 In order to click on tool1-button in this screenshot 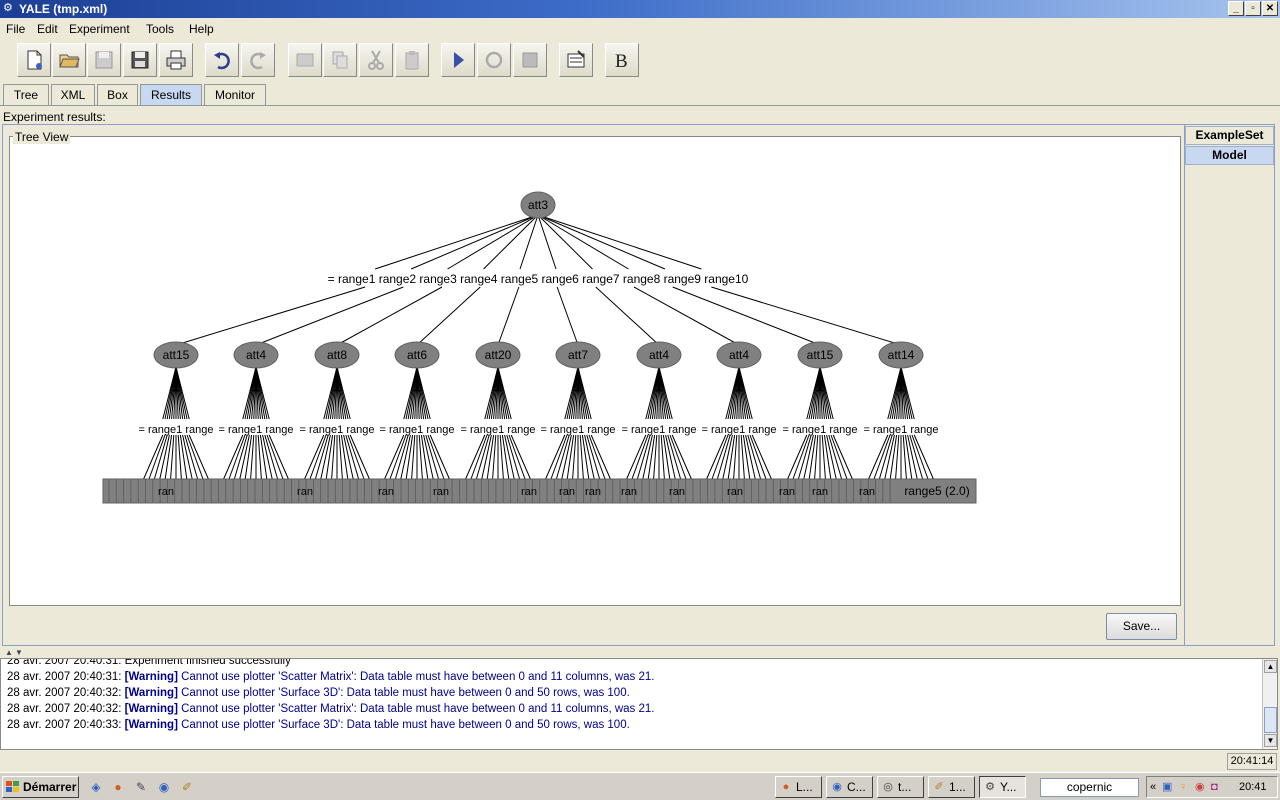, I will do `click(305, 60)`.